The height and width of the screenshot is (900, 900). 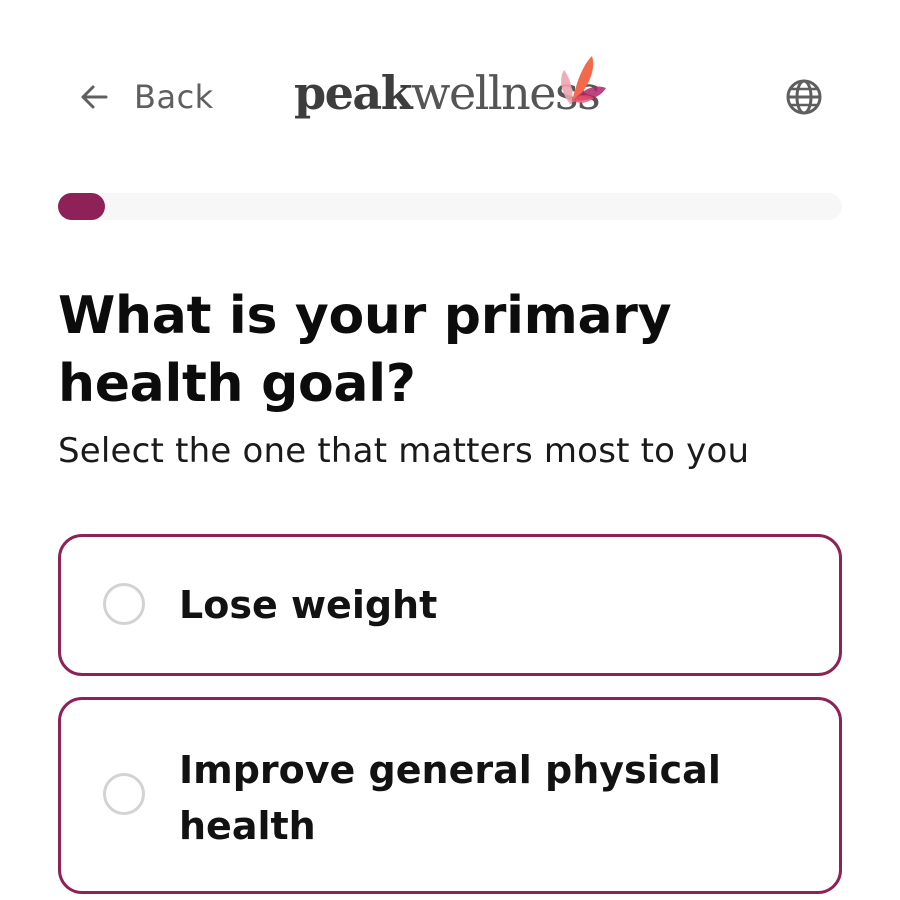 I want to click on peakwellness-logo: peakwellness, so click(x=454, y=96).